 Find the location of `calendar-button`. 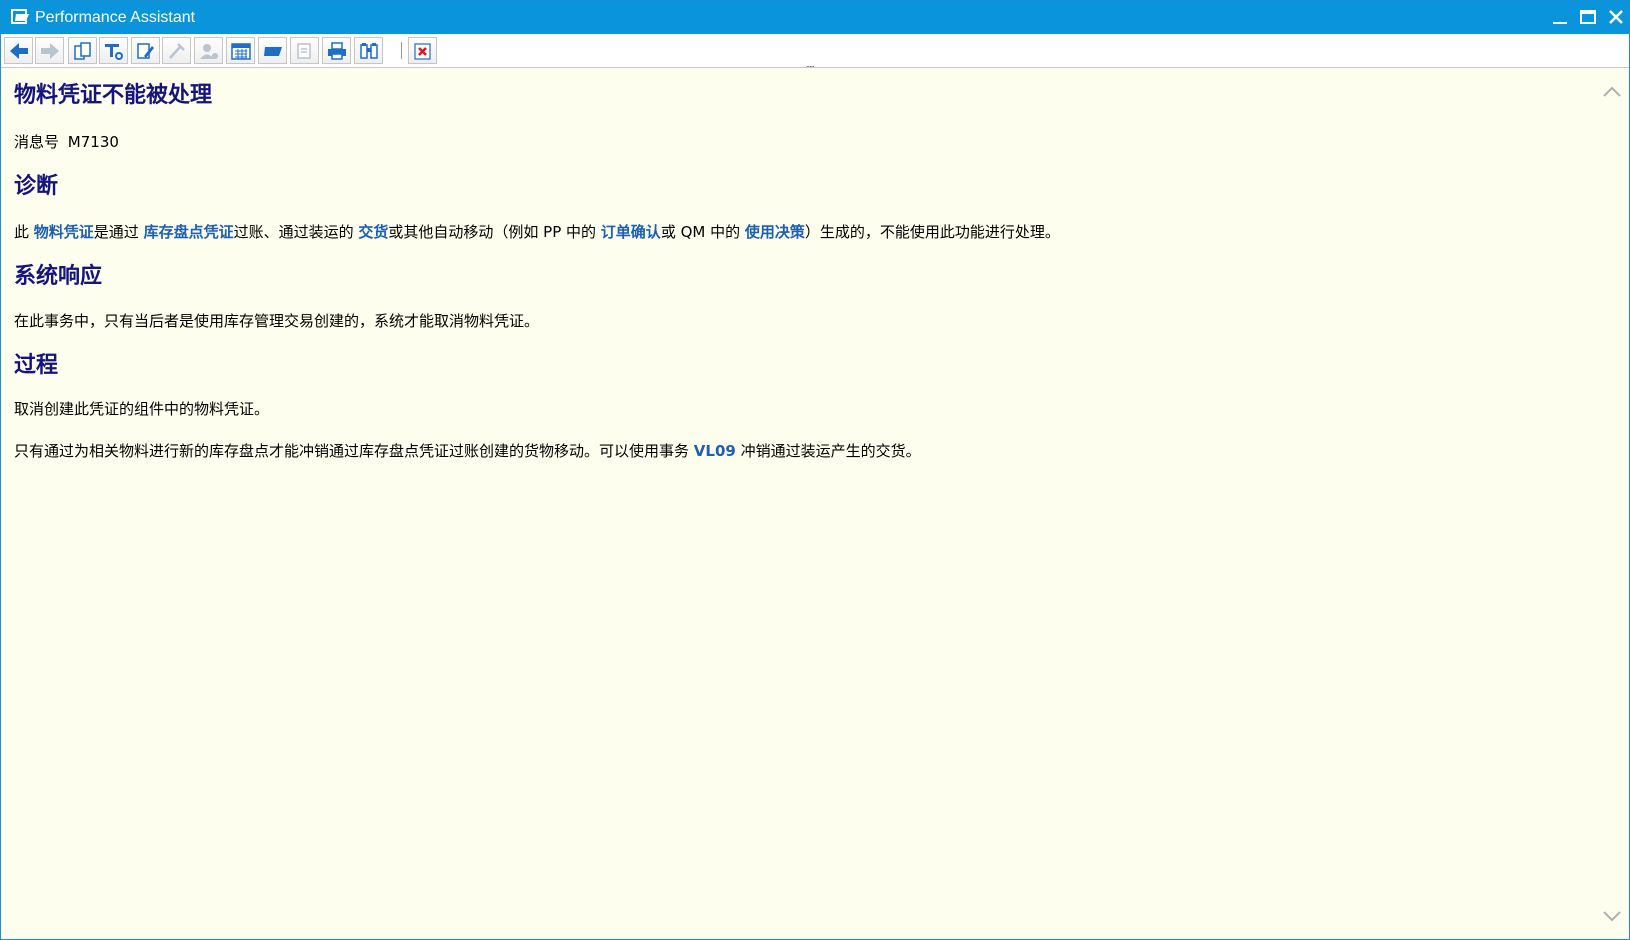

calendar-button is located at coordinates (240, 50).